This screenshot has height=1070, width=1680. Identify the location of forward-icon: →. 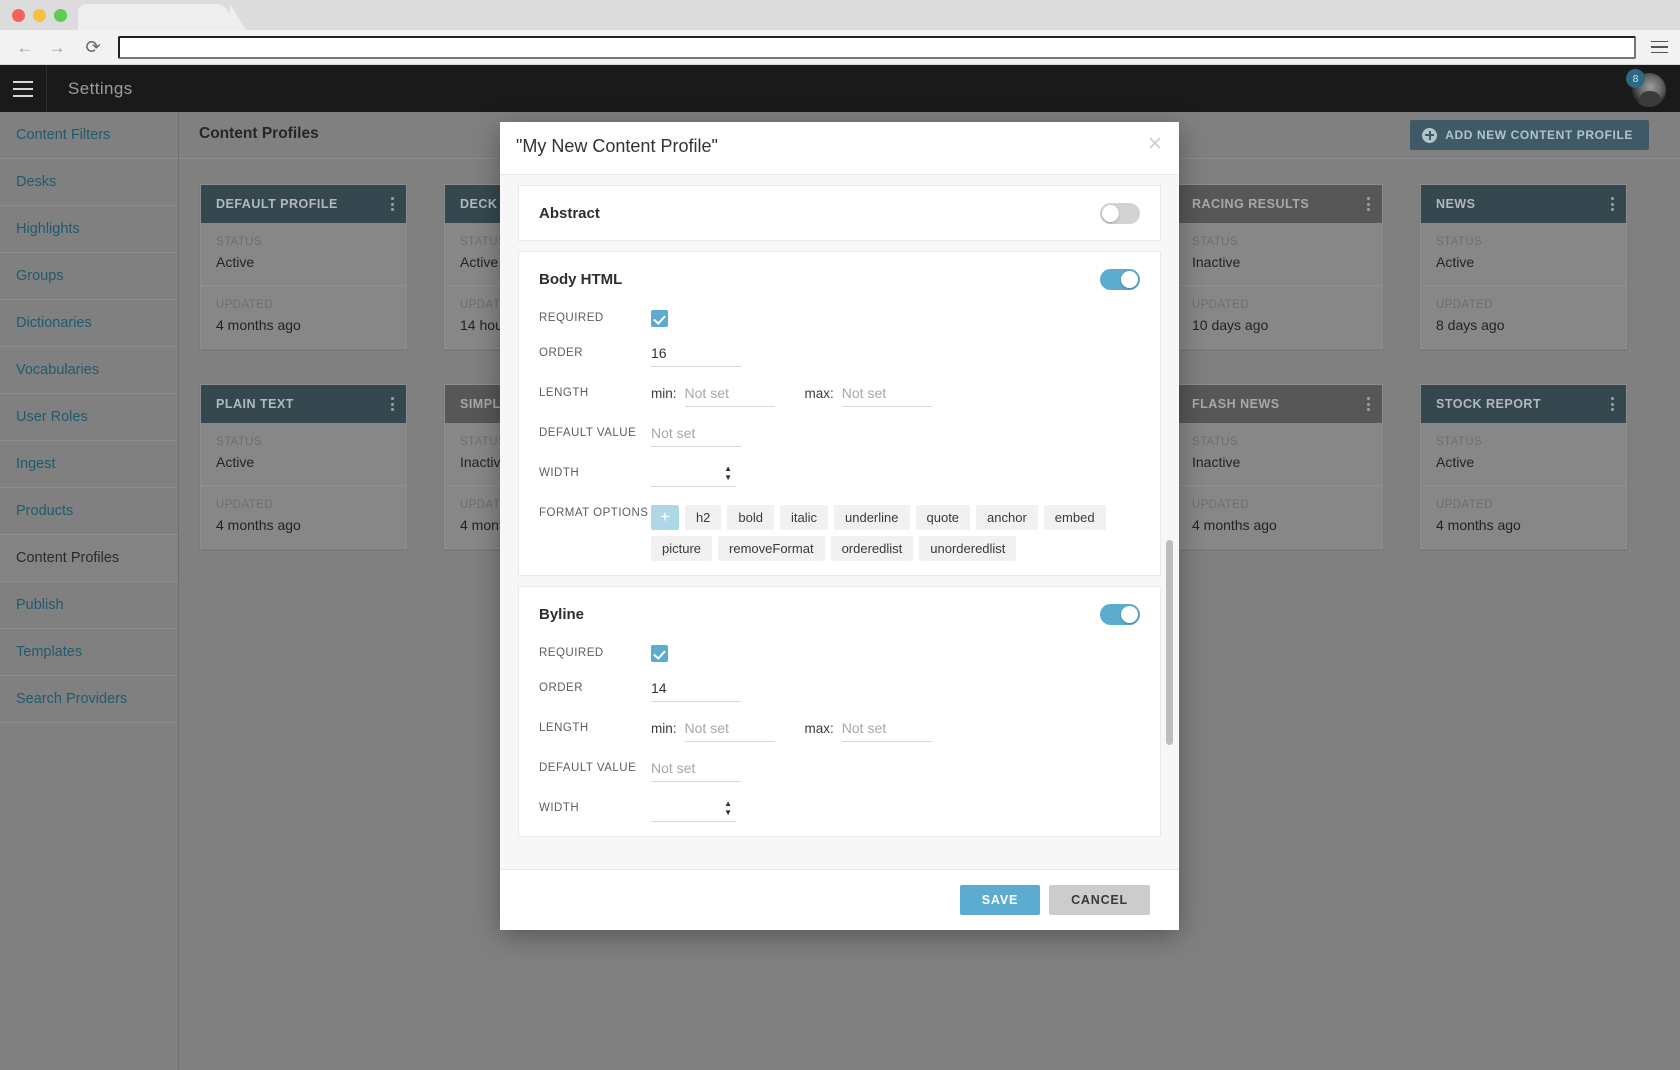
(57, 47).